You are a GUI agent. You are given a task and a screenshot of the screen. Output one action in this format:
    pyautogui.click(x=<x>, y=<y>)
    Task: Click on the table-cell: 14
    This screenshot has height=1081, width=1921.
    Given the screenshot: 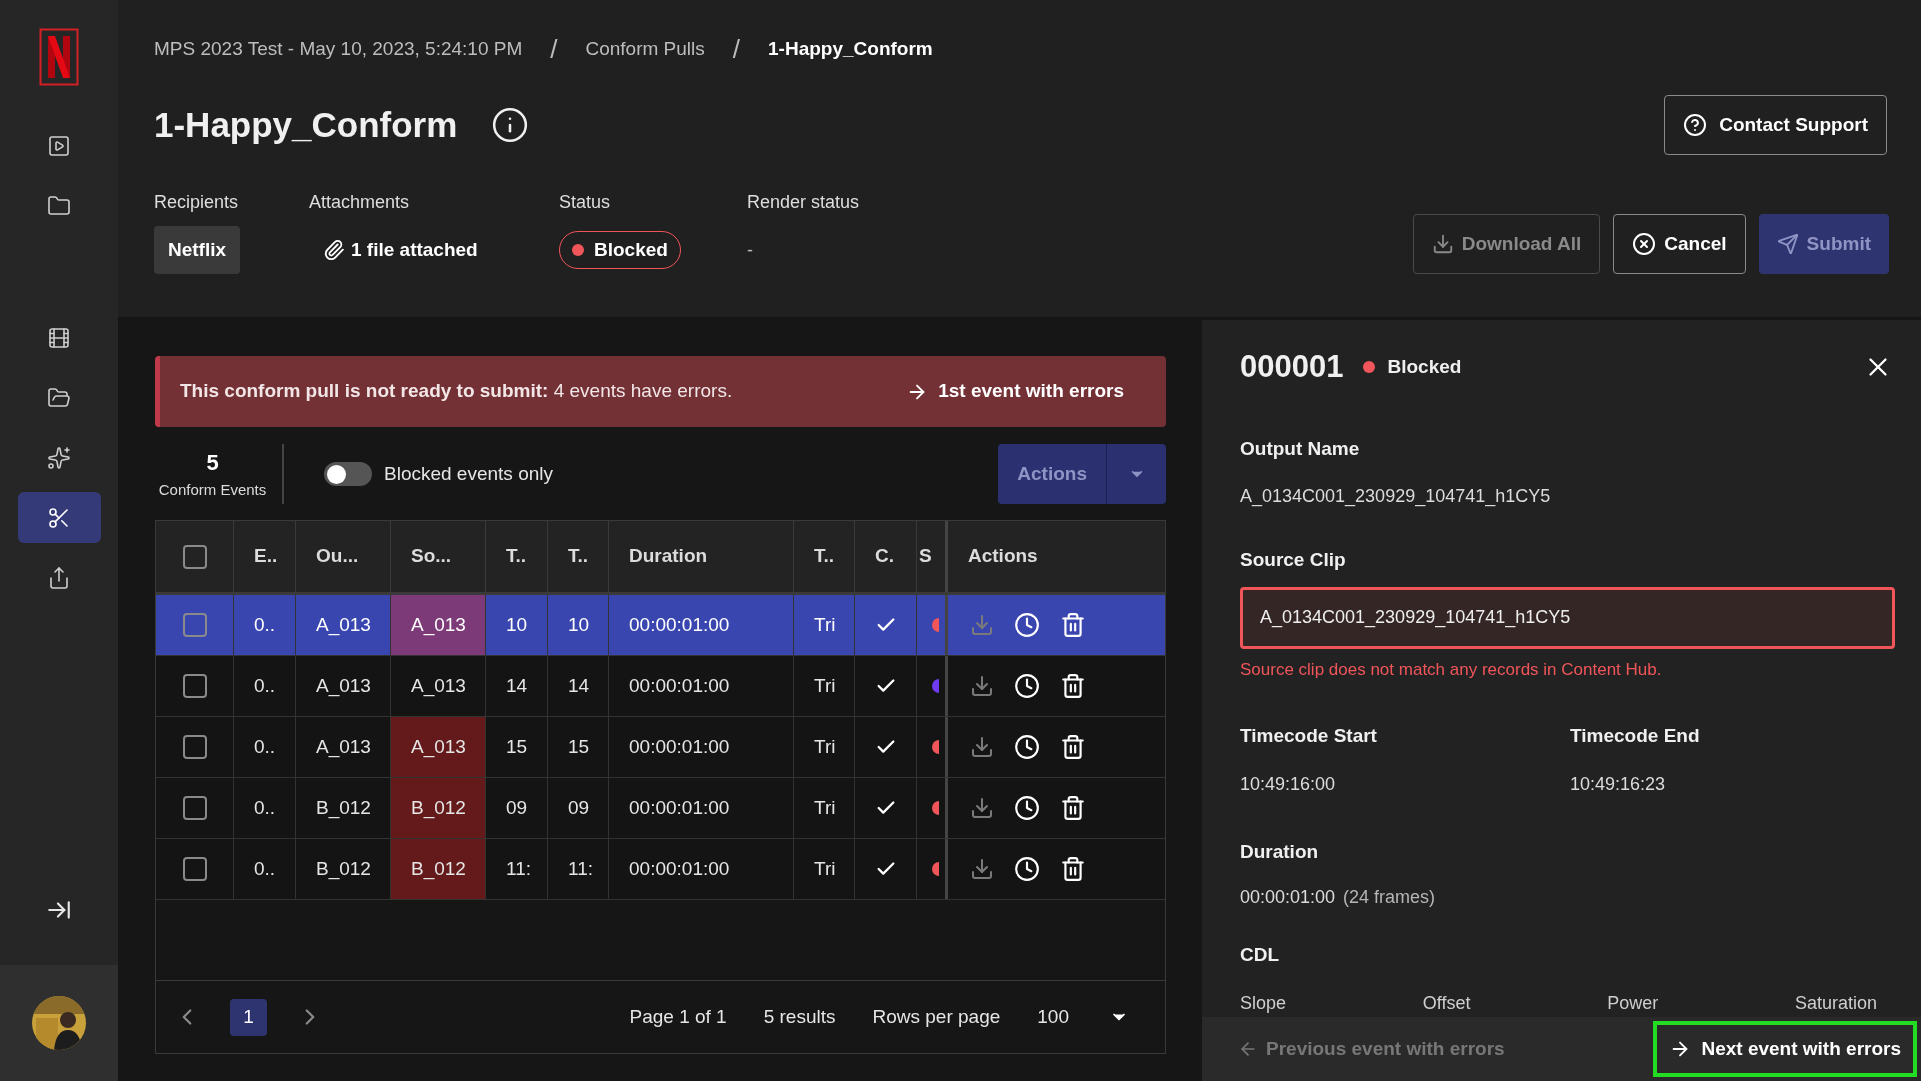 What is the action you would take?
    pyautogui.click(x=517, y=686)
    